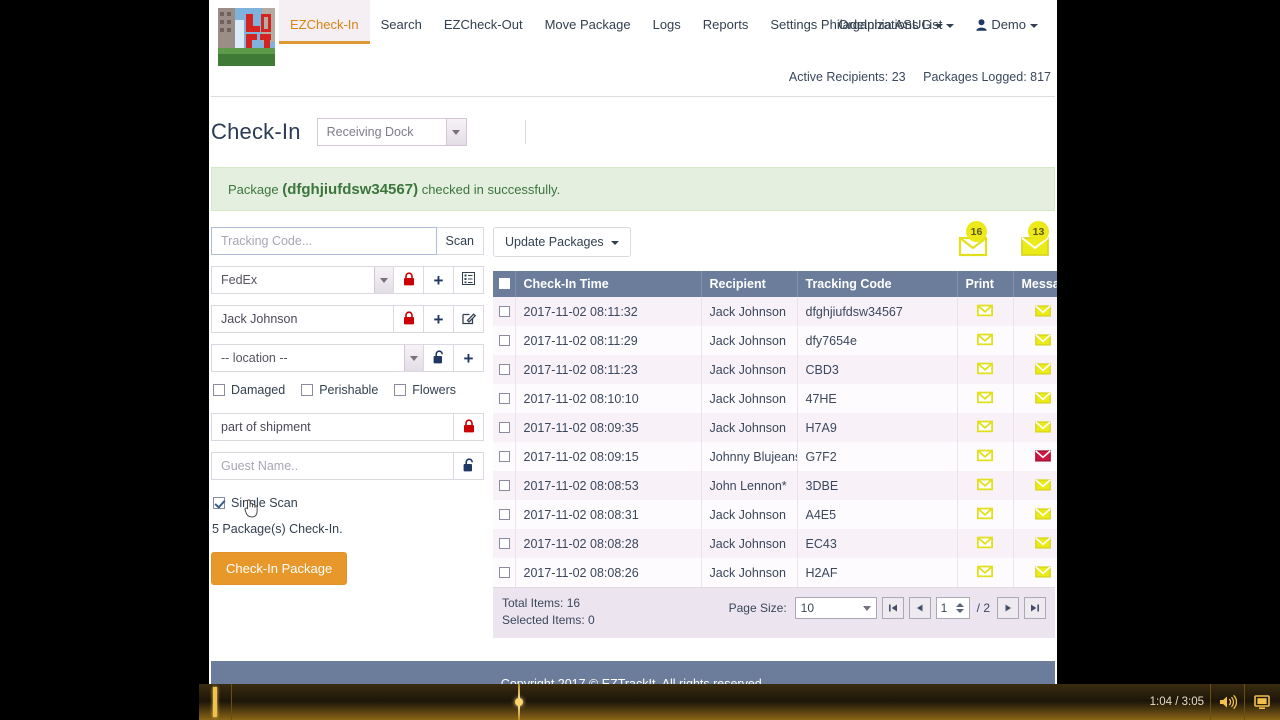 Image resolution: width=1280 pixels, height=720 pixels. Describe the element at coordinates (302, 280) in the screenshot. I see `carrier-select: FedEx` at that location.